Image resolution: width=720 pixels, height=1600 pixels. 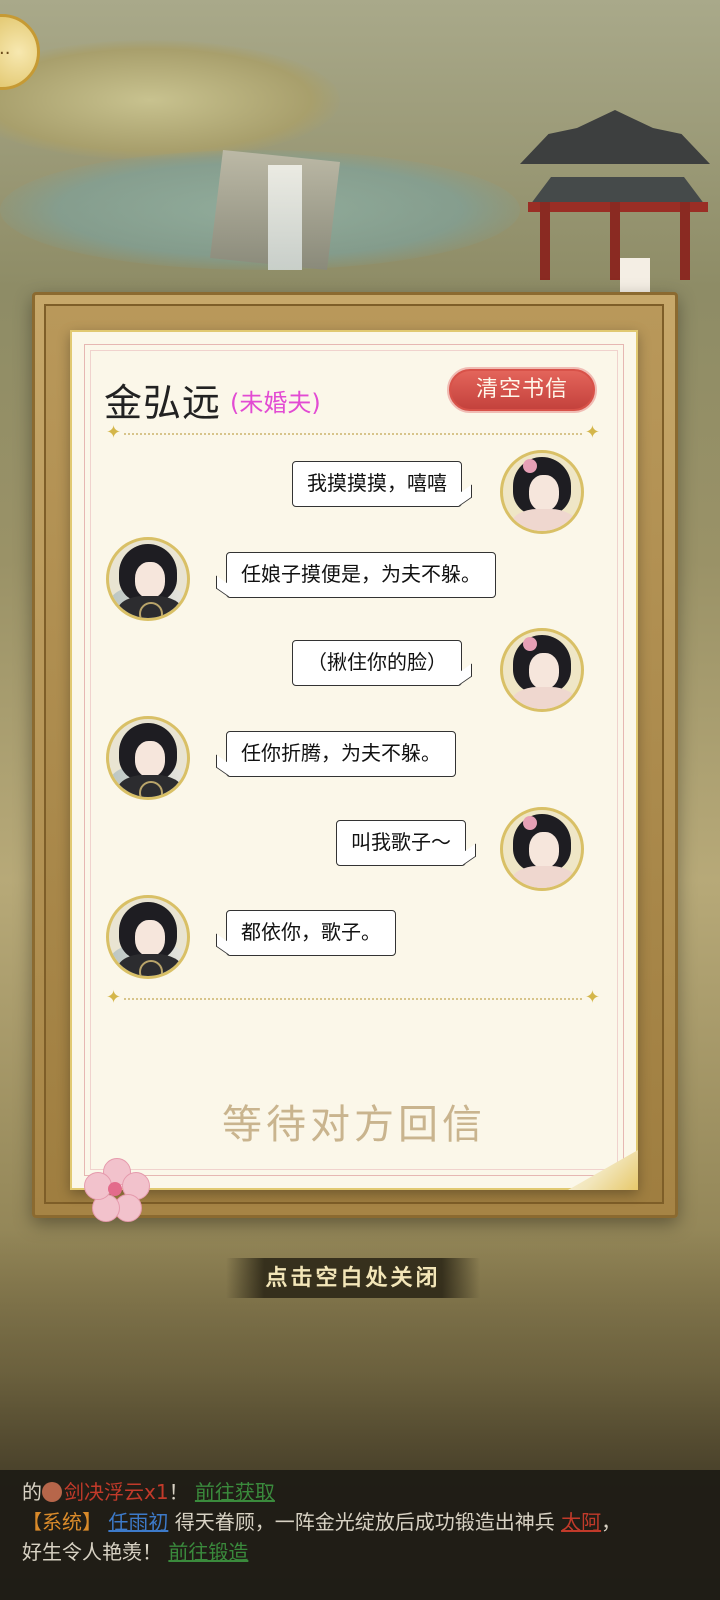 What do you see at coordinates (377, 663) in the screenshot?
I see `message-bubble-player: （揪住你的脸）` at bounding box center [377, 663].